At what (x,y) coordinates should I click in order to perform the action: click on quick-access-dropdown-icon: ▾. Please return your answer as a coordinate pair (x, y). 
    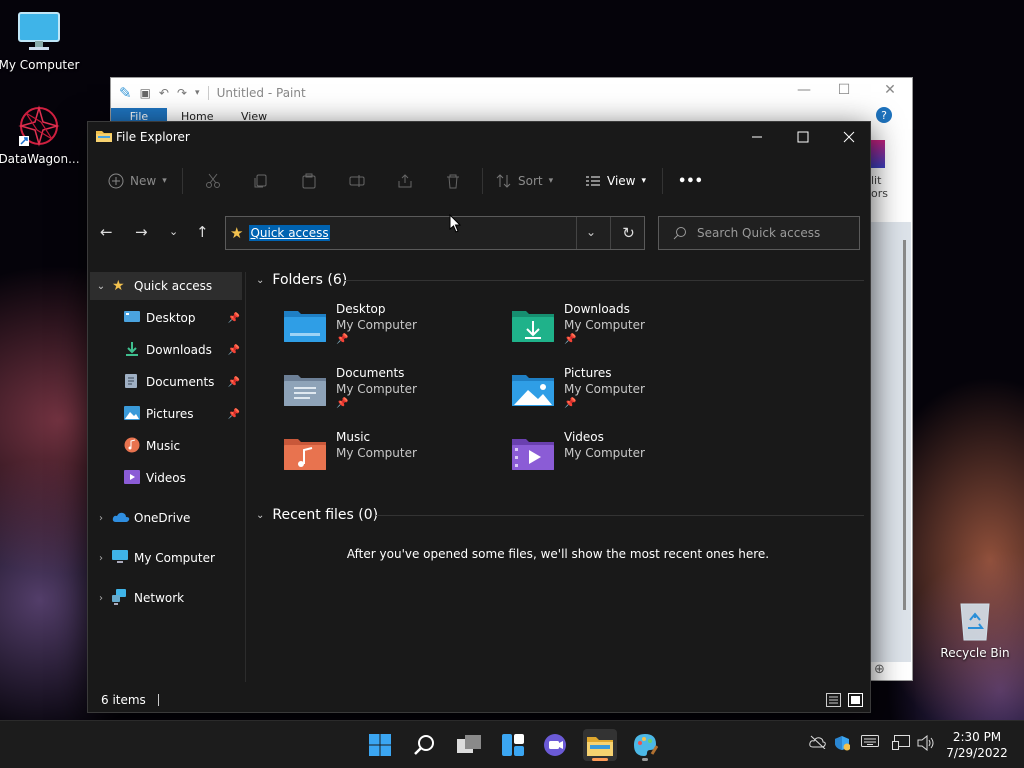
    Looking at the image, I should click on (197, 93).